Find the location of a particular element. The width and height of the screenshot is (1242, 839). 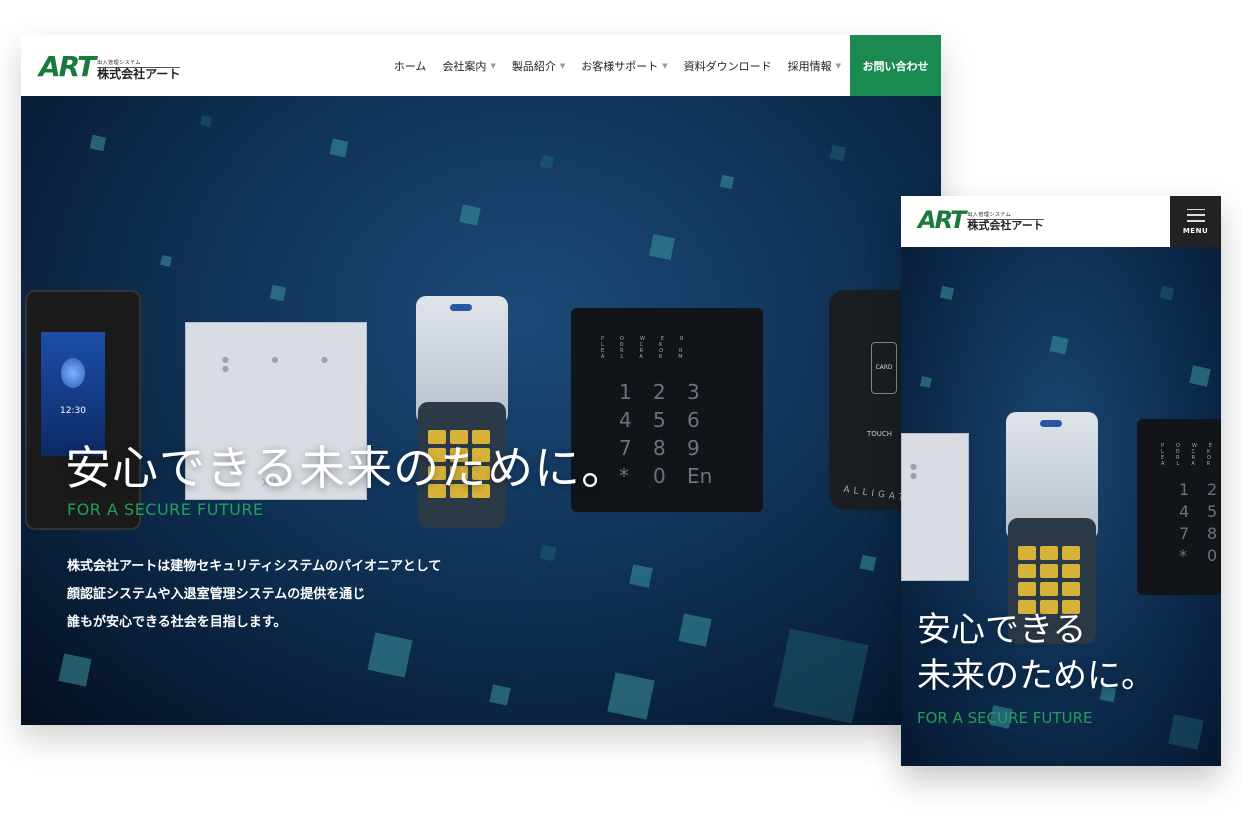

nav-item-label: 会社案内 is located at coordinates (464, 66).